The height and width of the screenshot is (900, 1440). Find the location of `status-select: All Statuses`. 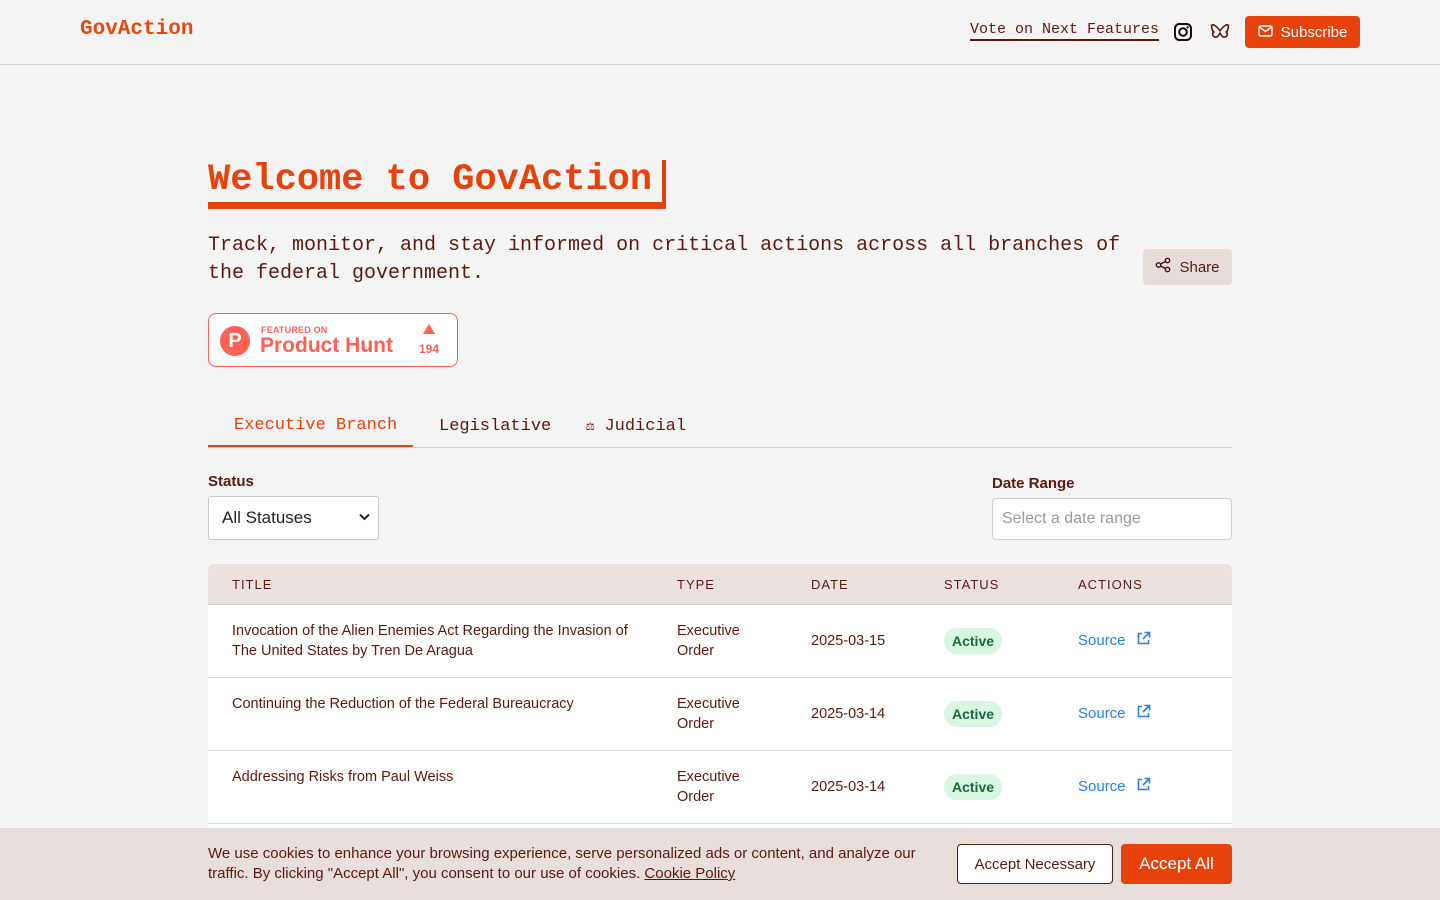

status-select: All Statuses is located at coordinates (293, 518).